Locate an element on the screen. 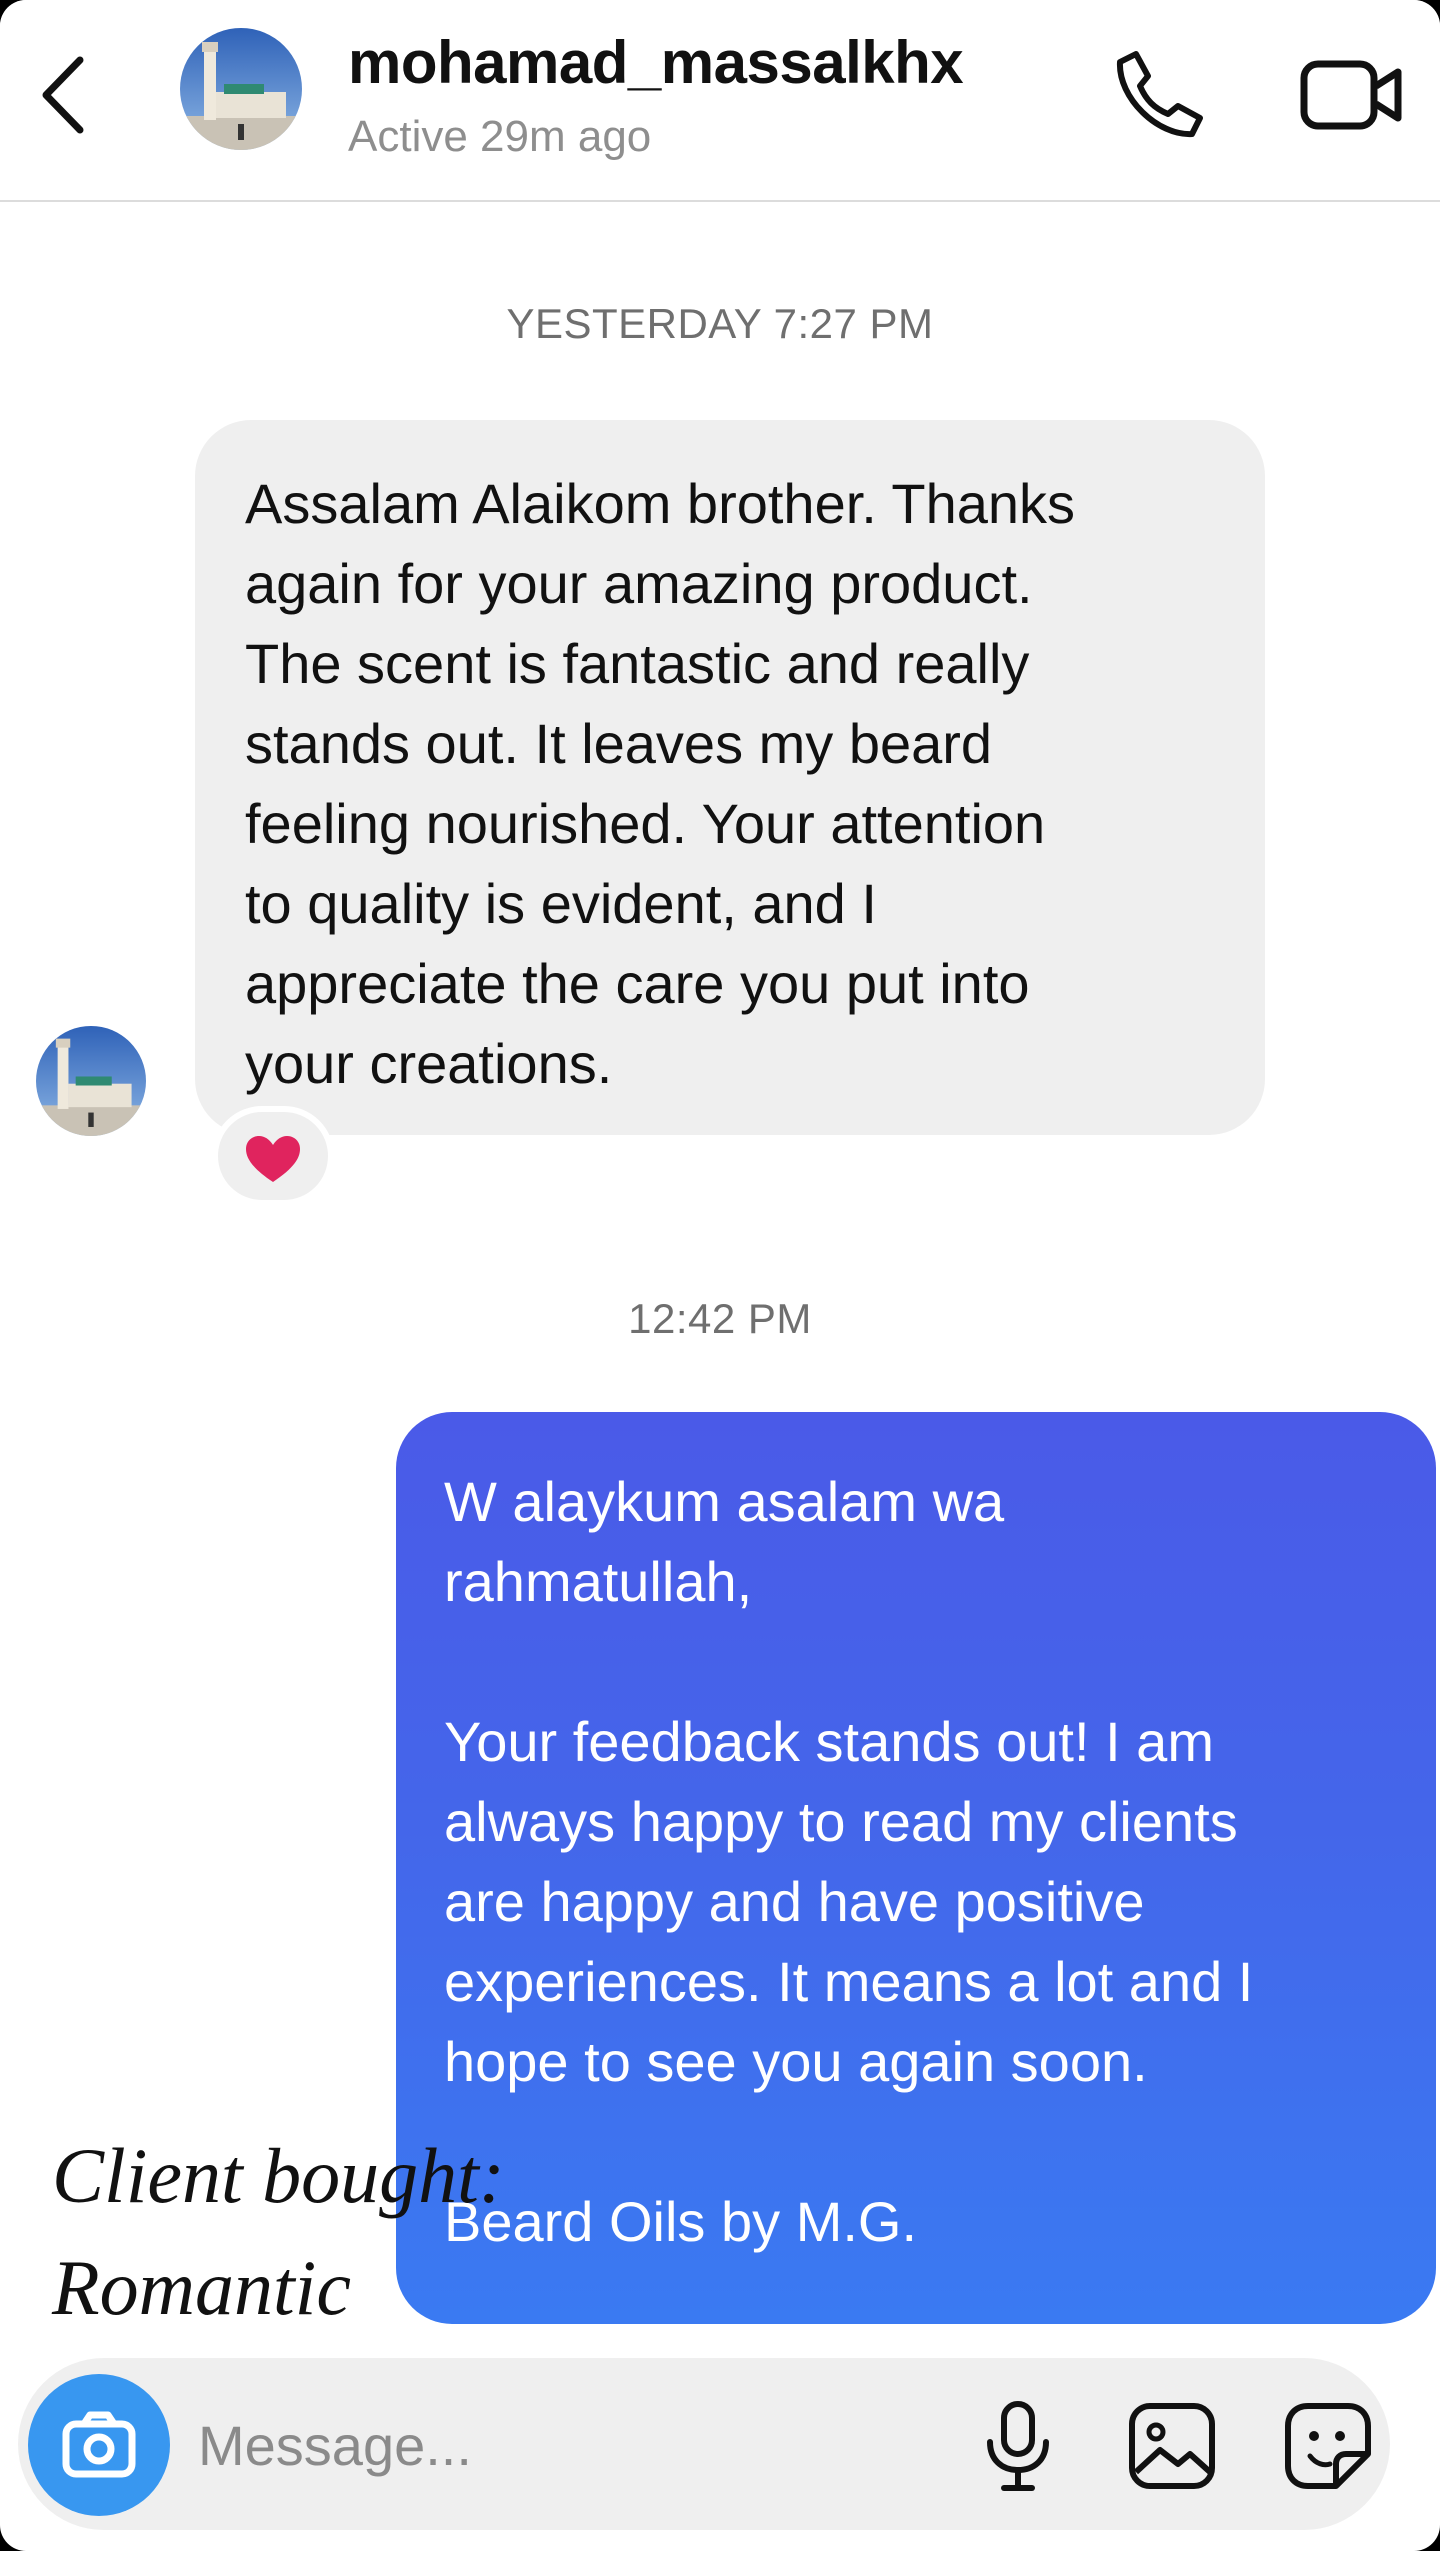  message-composer is located at coordinates (704, 2444).